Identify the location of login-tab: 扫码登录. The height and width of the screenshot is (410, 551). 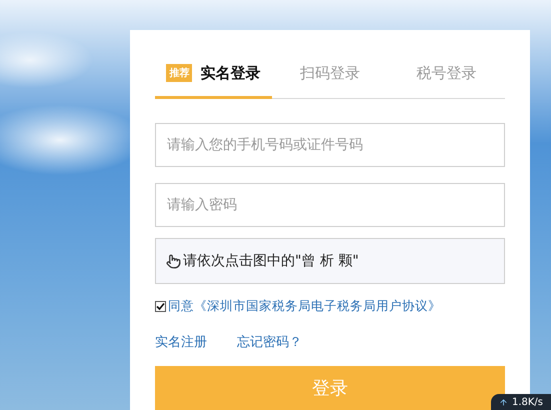
(330, 79).